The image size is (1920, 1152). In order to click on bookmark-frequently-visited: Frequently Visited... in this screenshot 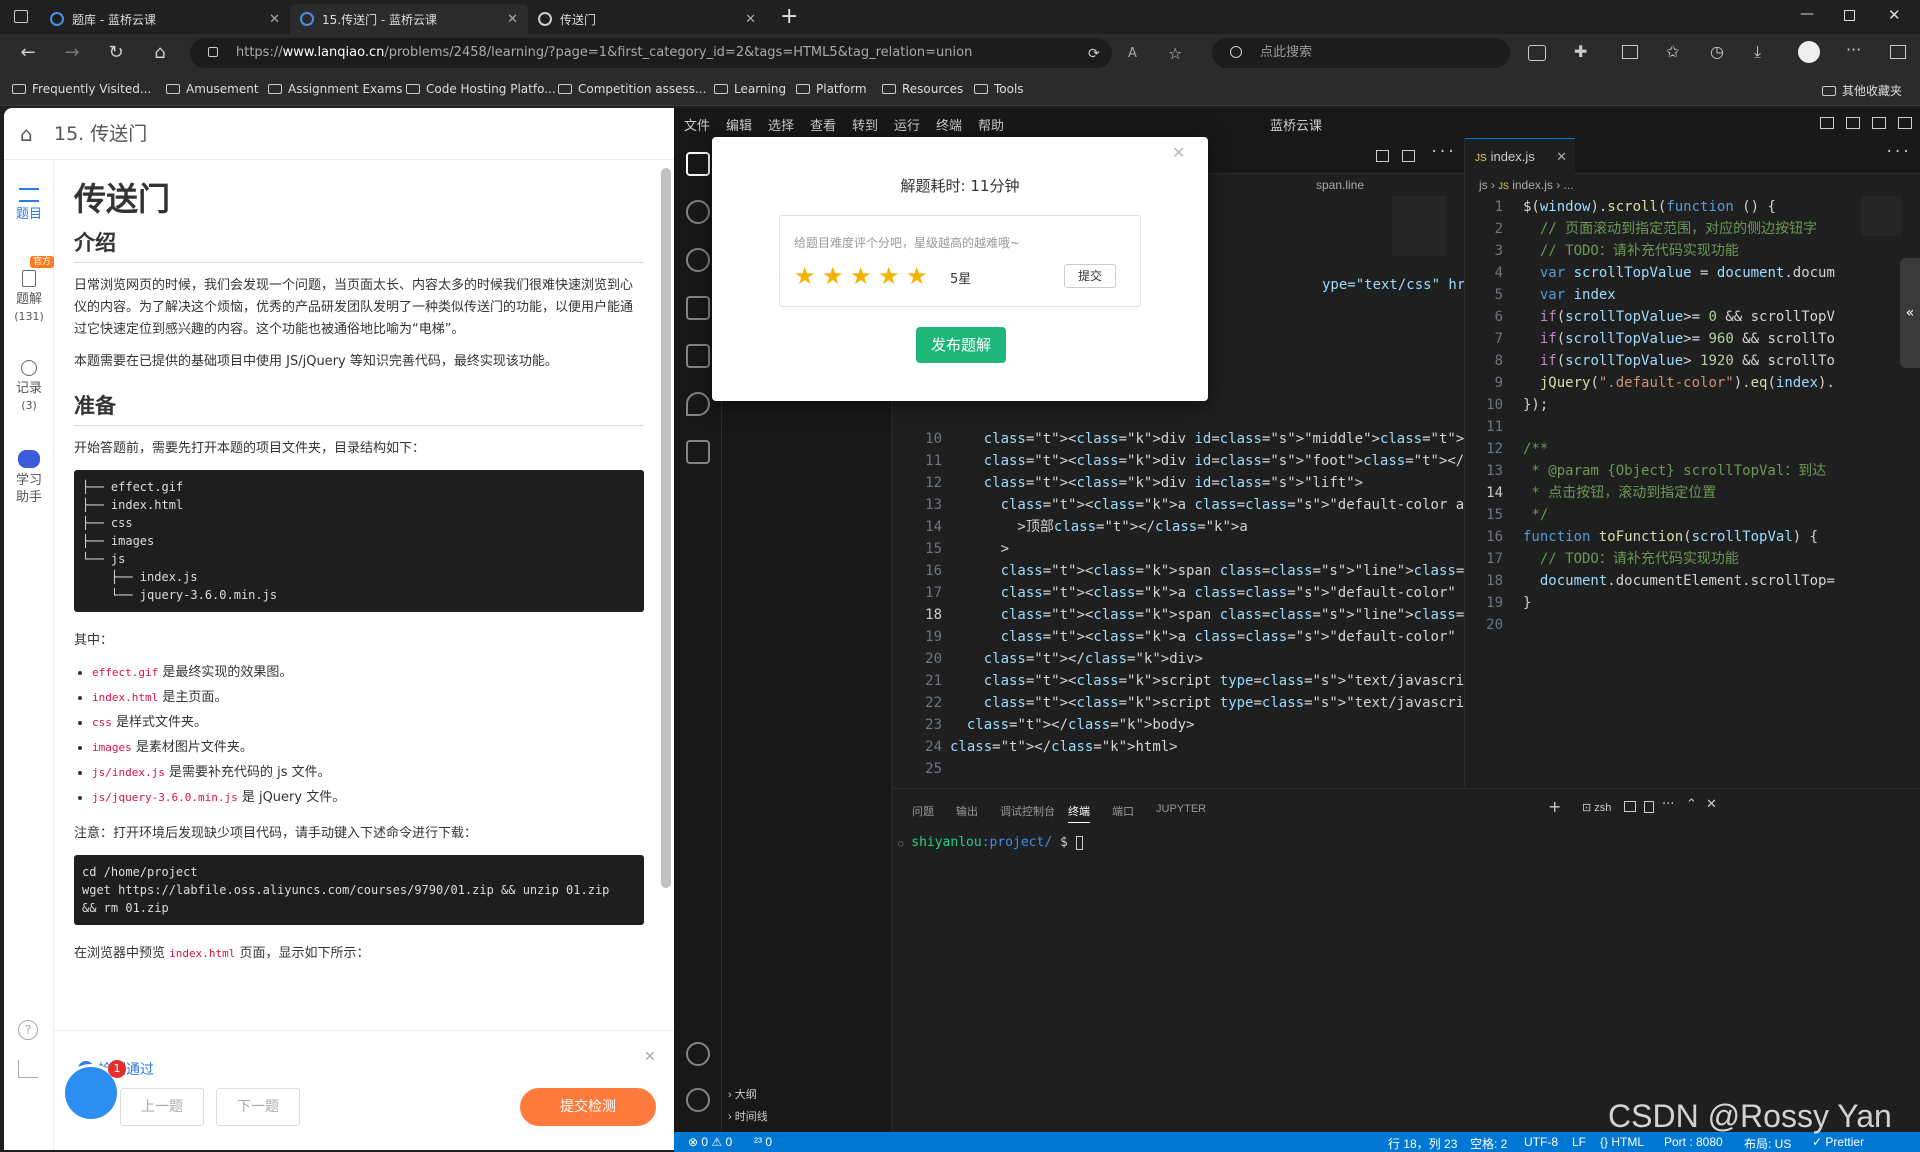, I will do `click(81, 89)`.